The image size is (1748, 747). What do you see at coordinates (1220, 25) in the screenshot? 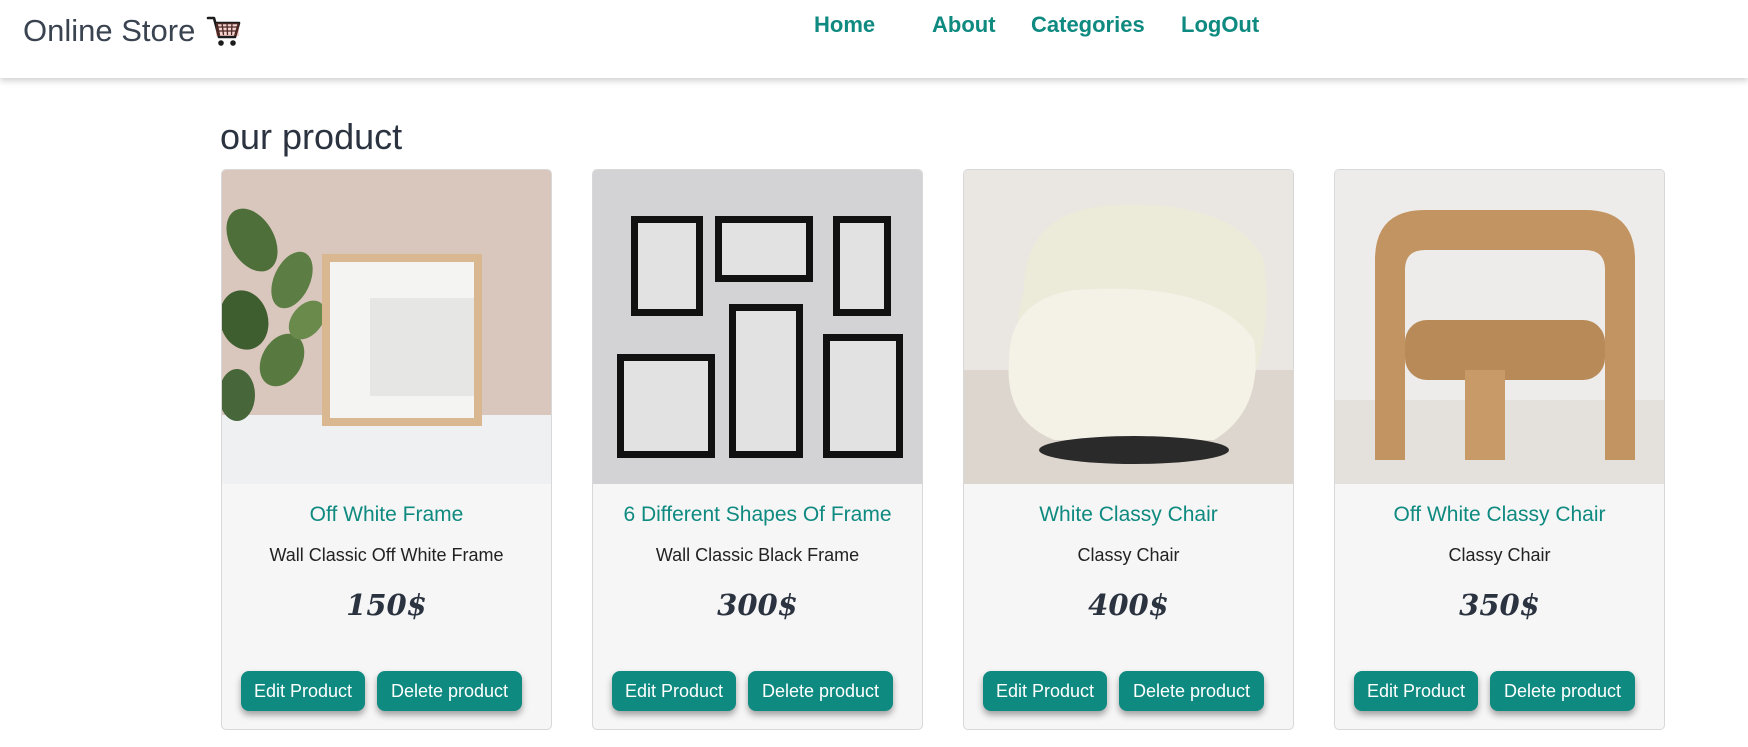
I see `nav-logout: LogOut` at bounding box center [1220, 25].